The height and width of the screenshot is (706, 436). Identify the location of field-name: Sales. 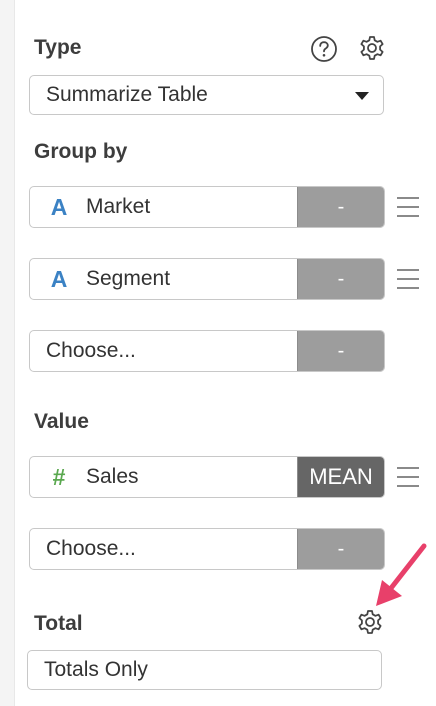
(112, 476).